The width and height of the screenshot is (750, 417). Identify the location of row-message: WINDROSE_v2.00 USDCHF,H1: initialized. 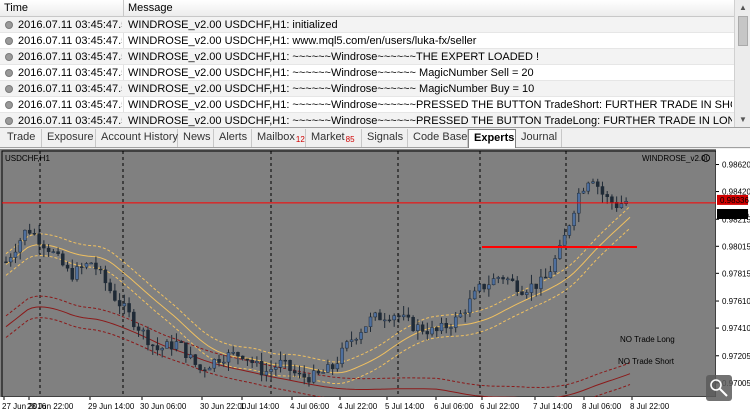
(233, 25).